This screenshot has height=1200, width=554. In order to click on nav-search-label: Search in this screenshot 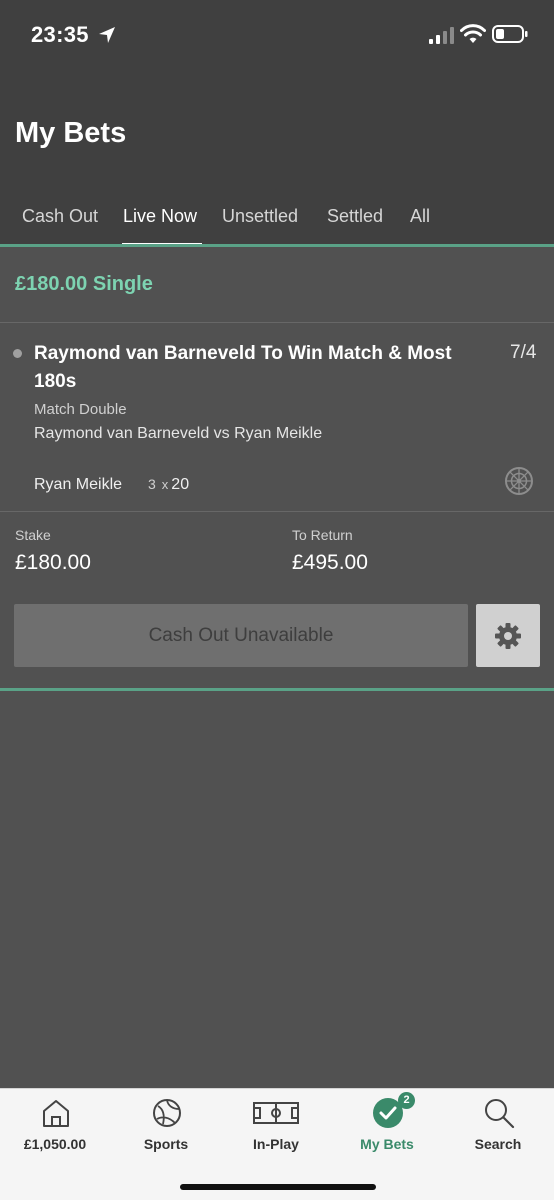, I will do `click(498, 1144)`.